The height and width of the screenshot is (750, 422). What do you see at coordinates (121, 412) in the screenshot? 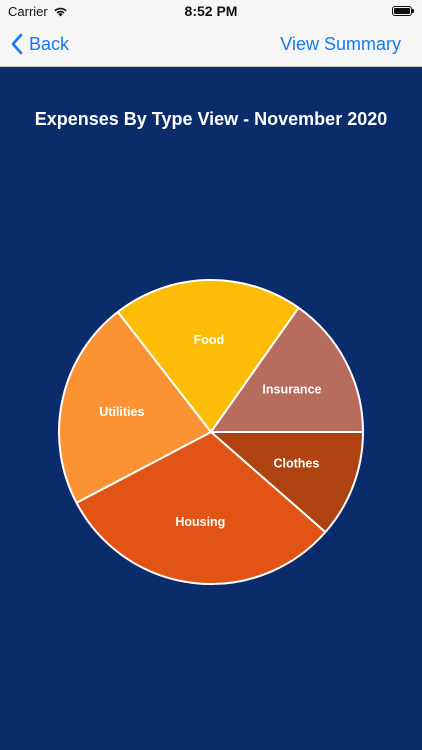
I see `pie-label-utilities: Utilities` at bounding box center [121, 412].